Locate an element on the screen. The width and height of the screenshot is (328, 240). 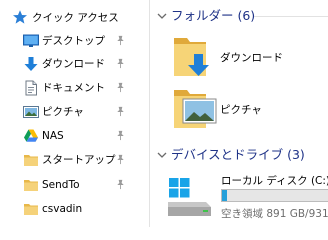
nav-item-nas: NAS is located at coordinates (74, 136).